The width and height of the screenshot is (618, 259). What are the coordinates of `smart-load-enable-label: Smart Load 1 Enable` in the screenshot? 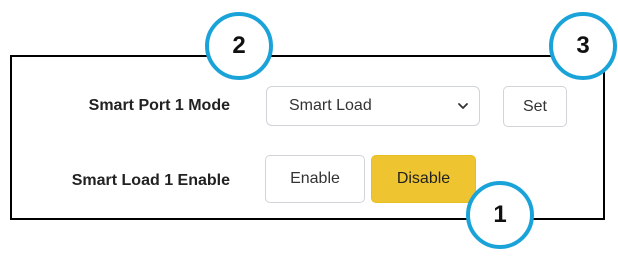 It's located at (150, 180).